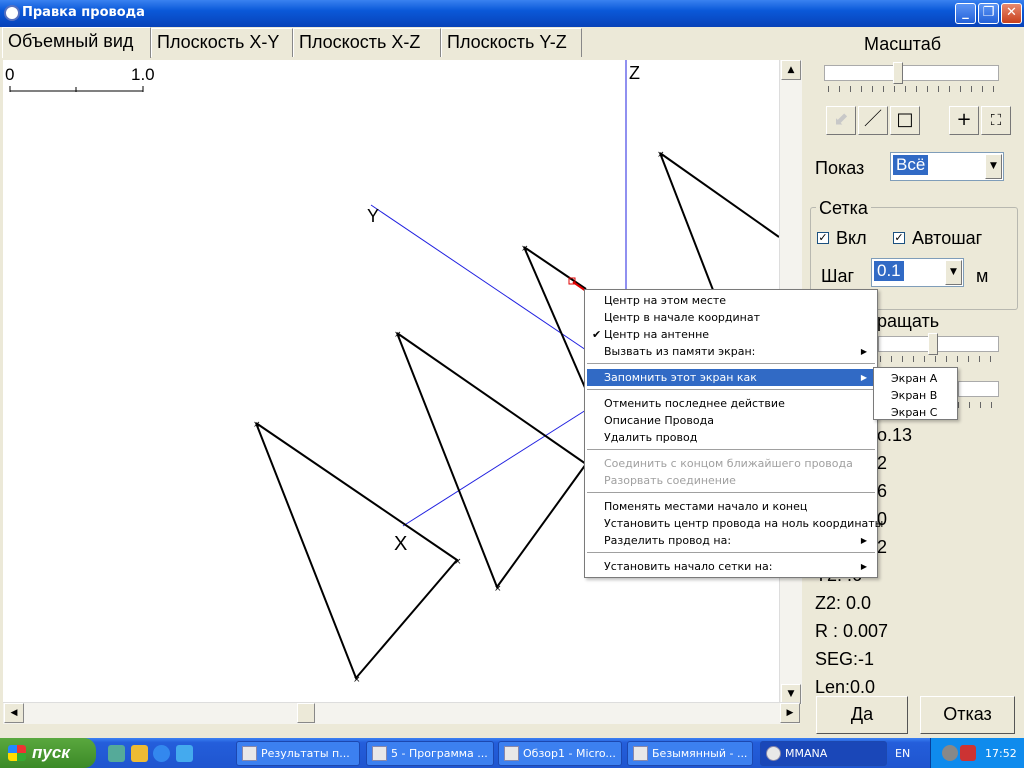 The width and height of the screenshot is (1024, 768). Describe the element at coordinates (731, 420) in the screenshot. I see `menu-item-wire-description: Описание Провода` at that location.